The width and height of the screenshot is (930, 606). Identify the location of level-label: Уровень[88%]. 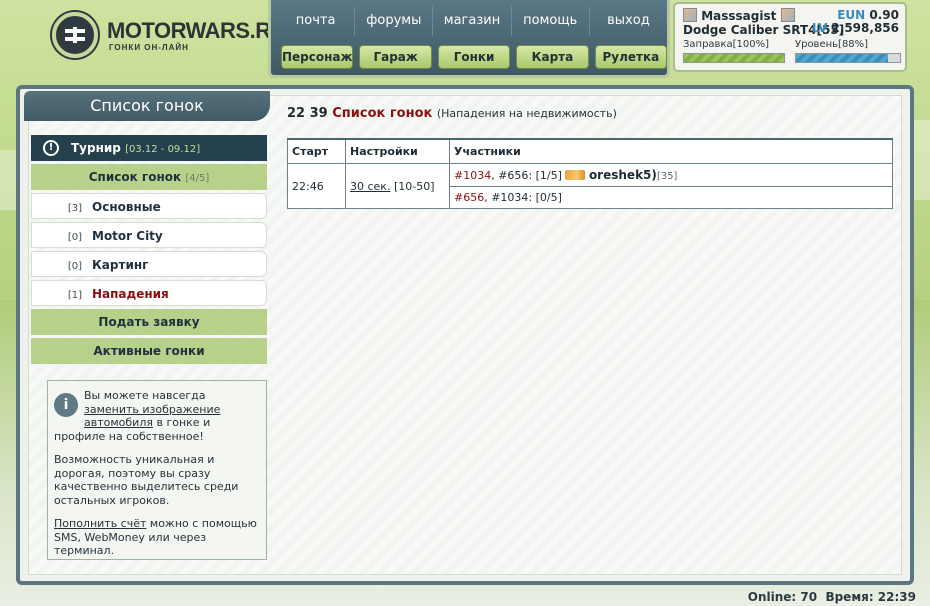
(832, 44).